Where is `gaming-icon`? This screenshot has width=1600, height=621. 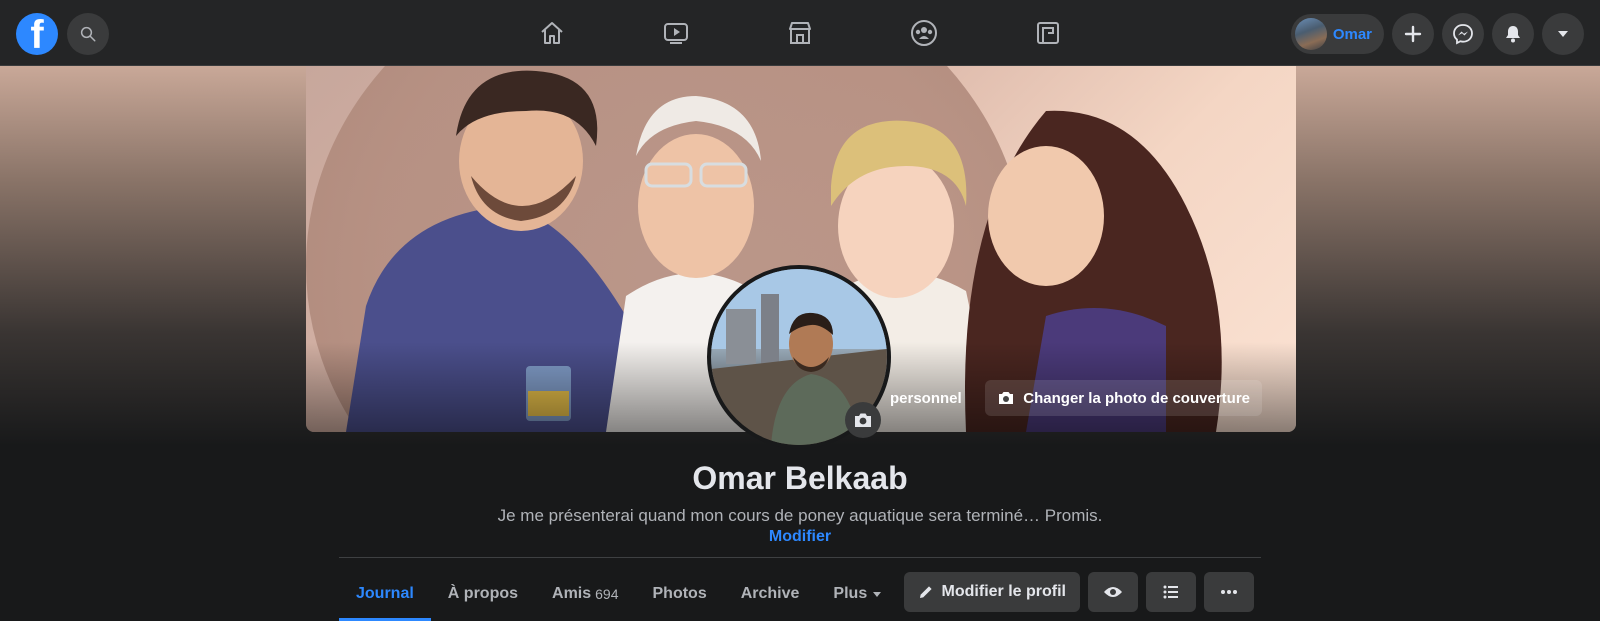 gaming-icon is located at coordinates (1048, 33).